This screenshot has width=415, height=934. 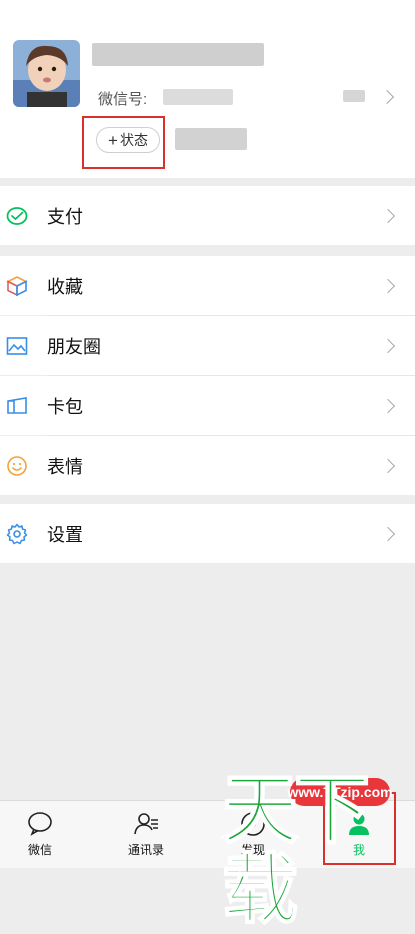 What do you see at coordinates (198, 97) in the screenshot?
I see `wechat-id-blurred` at bounding box center [198, 97].